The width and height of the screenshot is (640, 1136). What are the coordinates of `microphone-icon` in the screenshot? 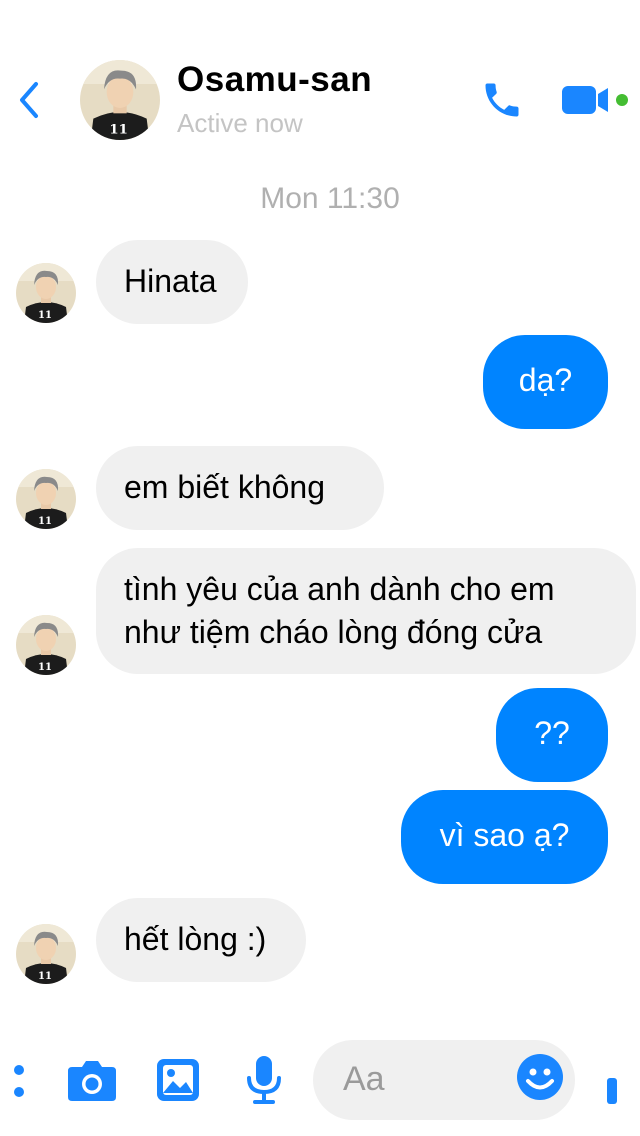 It's located at (264, 1080).